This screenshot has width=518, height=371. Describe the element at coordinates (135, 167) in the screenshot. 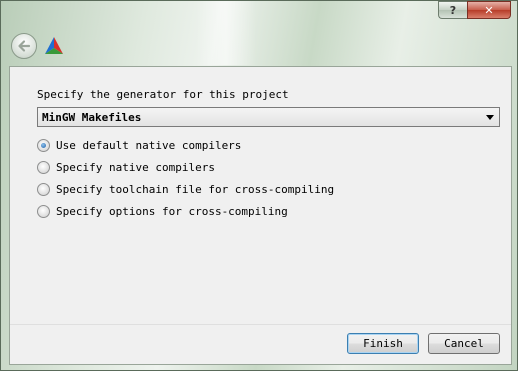

I see `option-label: Specify native compilers` at that location.